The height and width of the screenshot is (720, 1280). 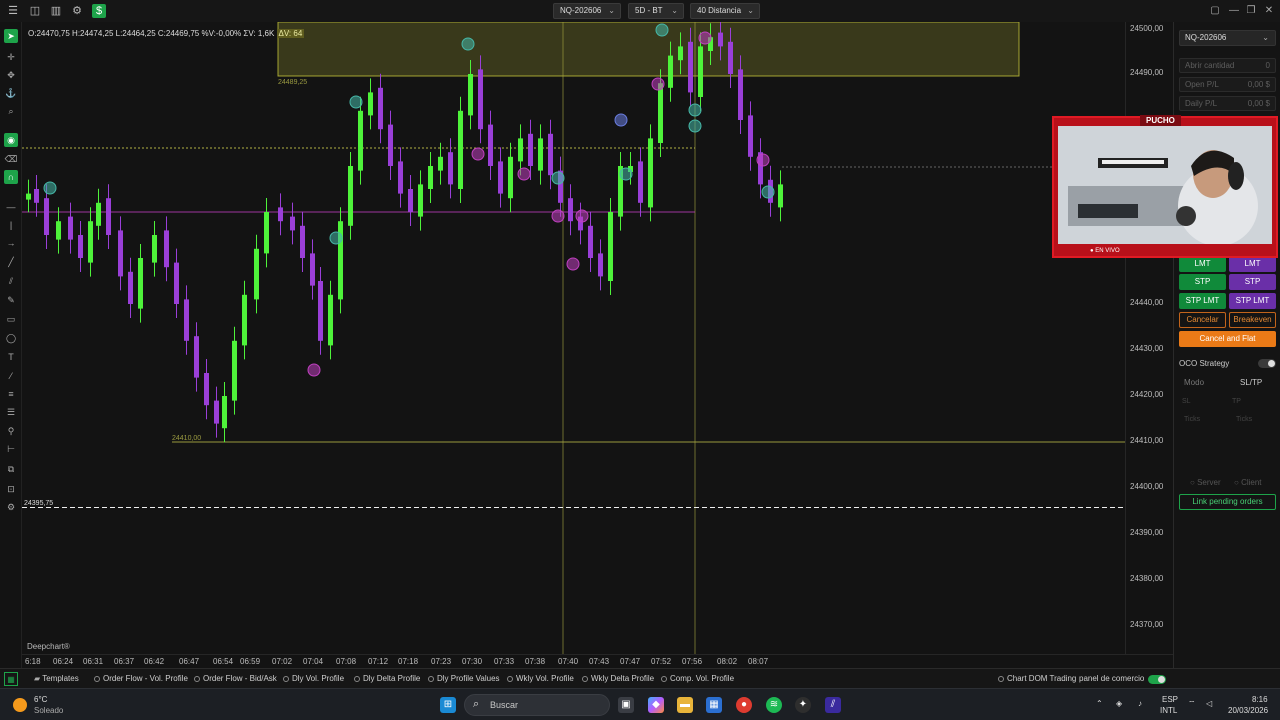 What do you see at coordinates (11, 177) in the screenshot?
I see `magnet-tool-icon: ∩` at bounding box center [11, 177].